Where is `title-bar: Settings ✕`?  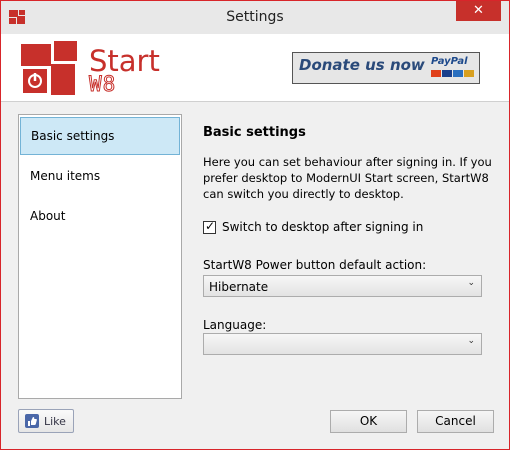
title-bar: Settings ✕ is located at coordinates (255, 17).